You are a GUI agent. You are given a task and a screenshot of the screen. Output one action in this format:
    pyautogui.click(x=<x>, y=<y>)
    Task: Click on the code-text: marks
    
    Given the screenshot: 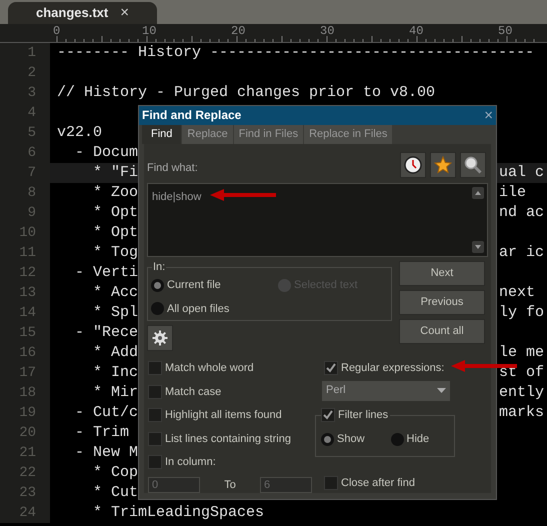 What is the action you would take?
    pyautogui.click(x=521, y=413)
    